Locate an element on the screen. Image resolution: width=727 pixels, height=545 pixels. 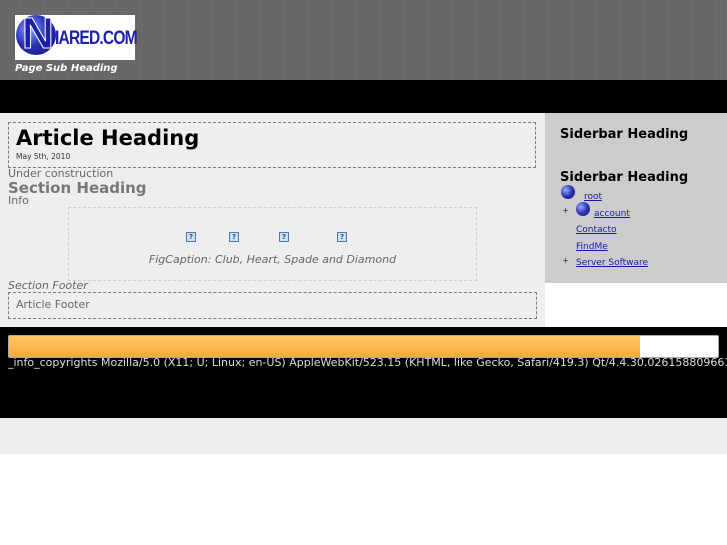
progress-bar-fill is located at coordinates (324, 346).